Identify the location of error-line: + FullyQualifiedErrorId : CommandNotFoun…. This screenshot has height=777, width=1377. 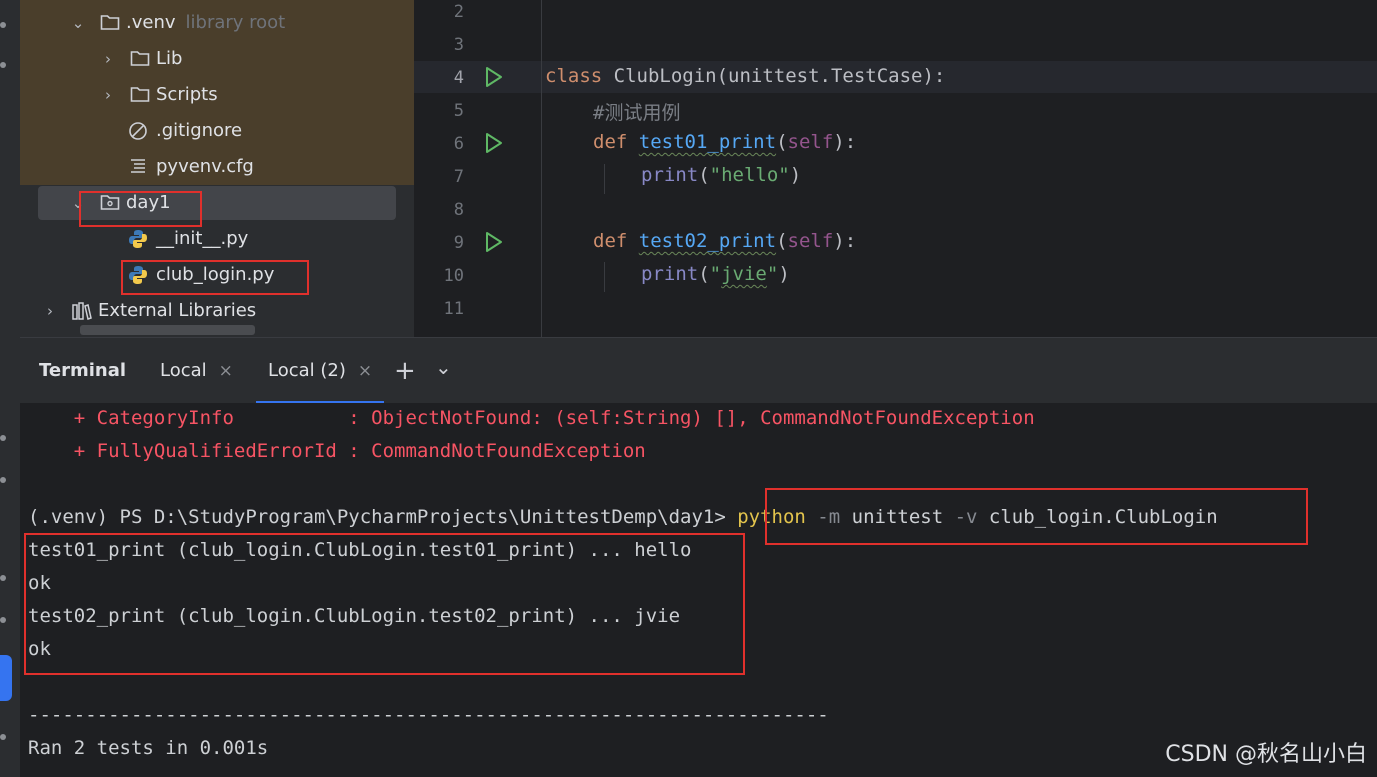
(337, 451).